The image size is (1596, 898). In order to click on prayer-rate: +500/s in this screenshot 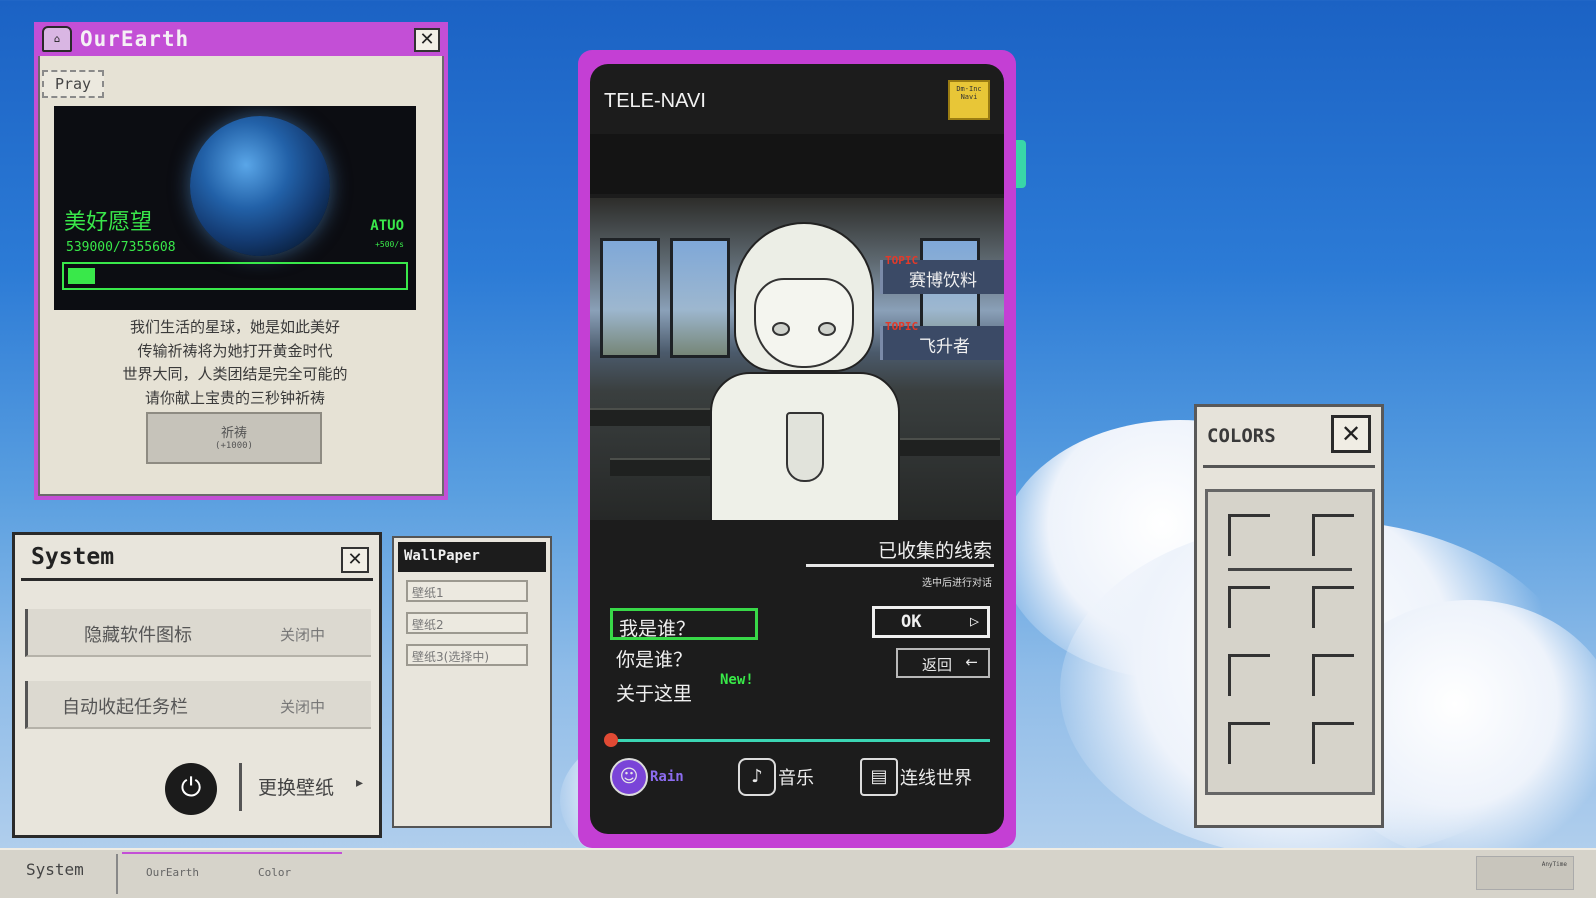, I will do `click(389, 244)`.